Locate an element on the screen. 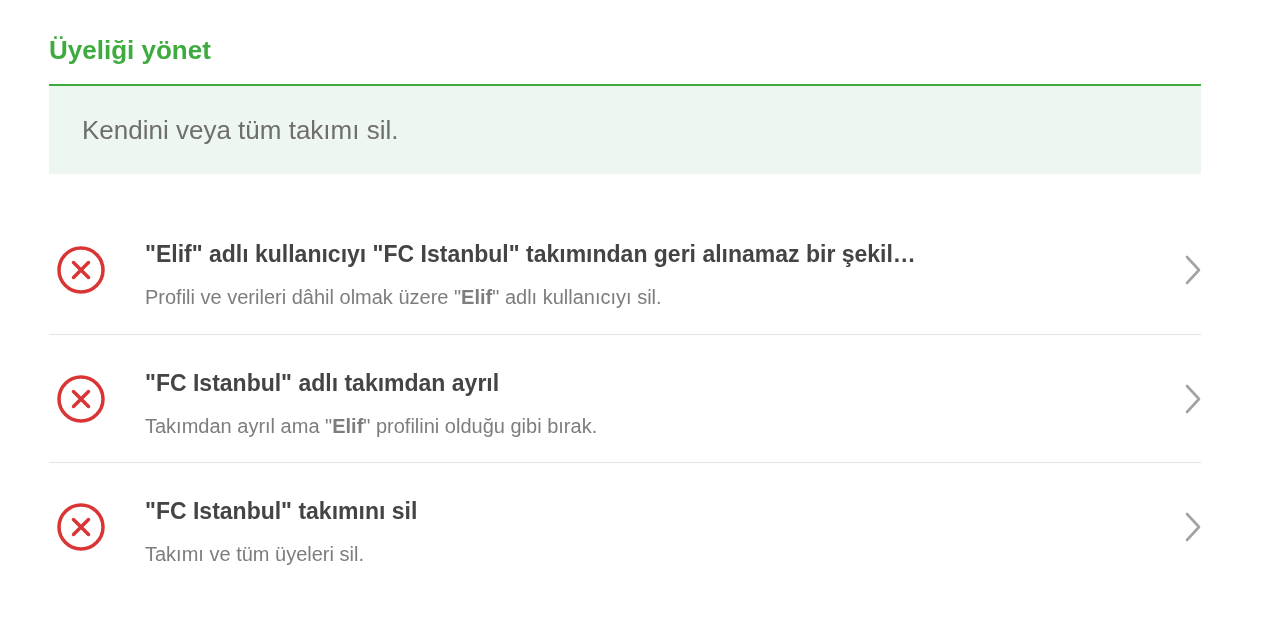 The height and width of the screenshot is (630, 1282). section-title: Üyeliği yönet is located at coordinates (130, 50).